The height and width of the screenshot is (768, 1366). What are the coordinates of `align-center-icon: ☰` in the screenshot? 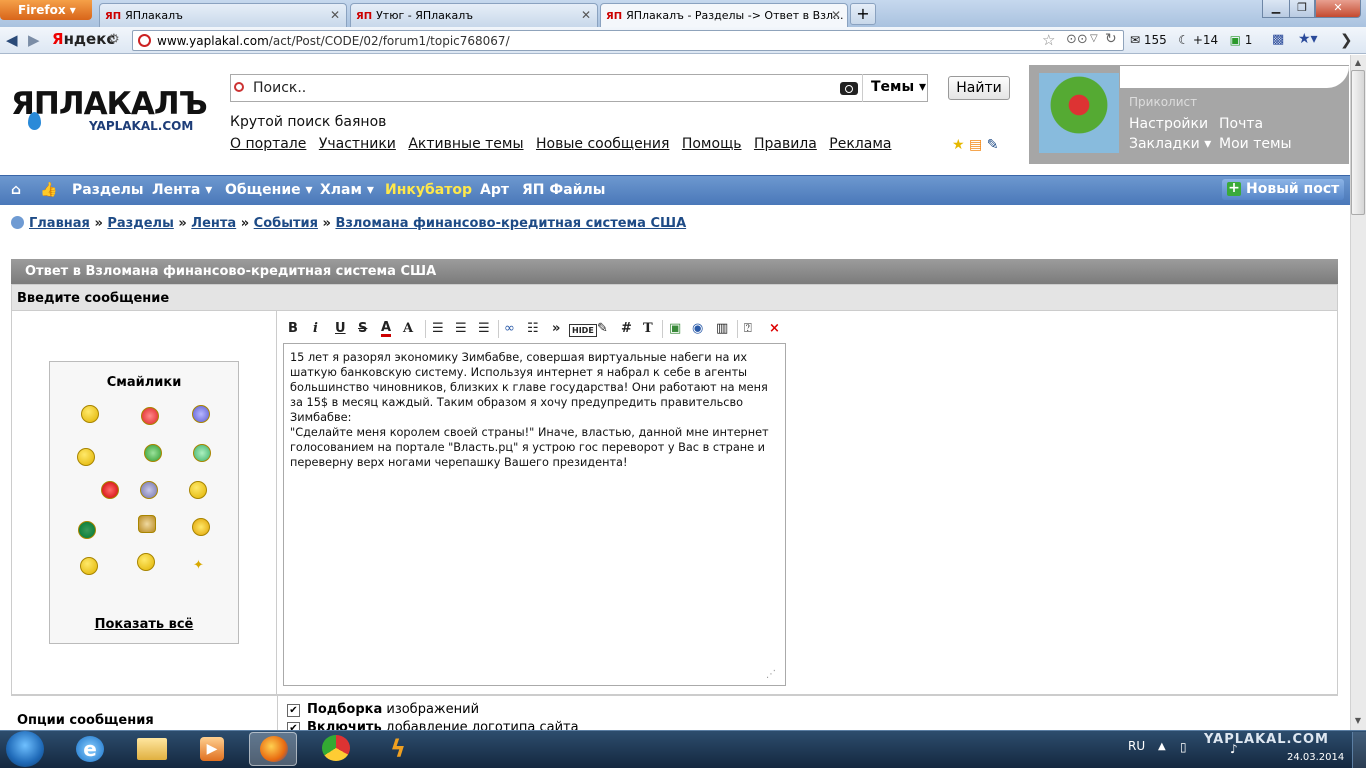 It's located at (461, 328).